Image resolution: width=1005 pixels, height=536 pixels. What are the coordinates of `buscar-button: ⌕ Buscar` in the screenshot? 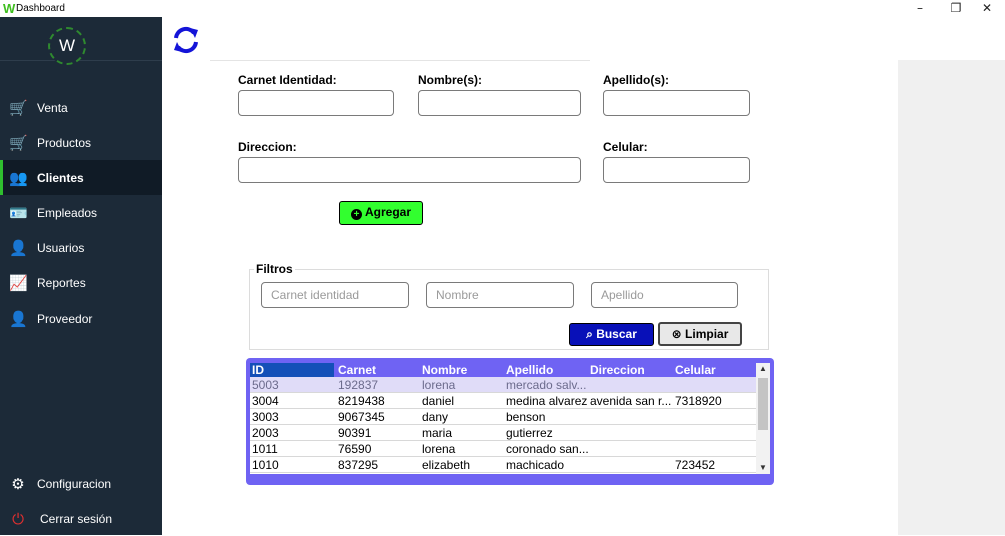 It's located at (611, 334).